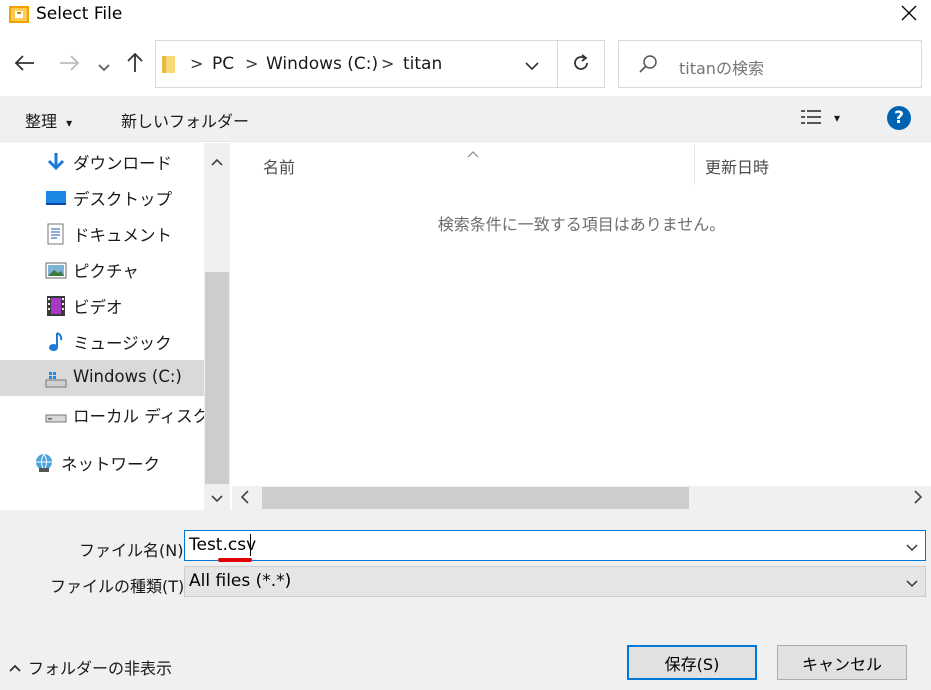  I want to click on address-dropdown-button, so click(532, 65).